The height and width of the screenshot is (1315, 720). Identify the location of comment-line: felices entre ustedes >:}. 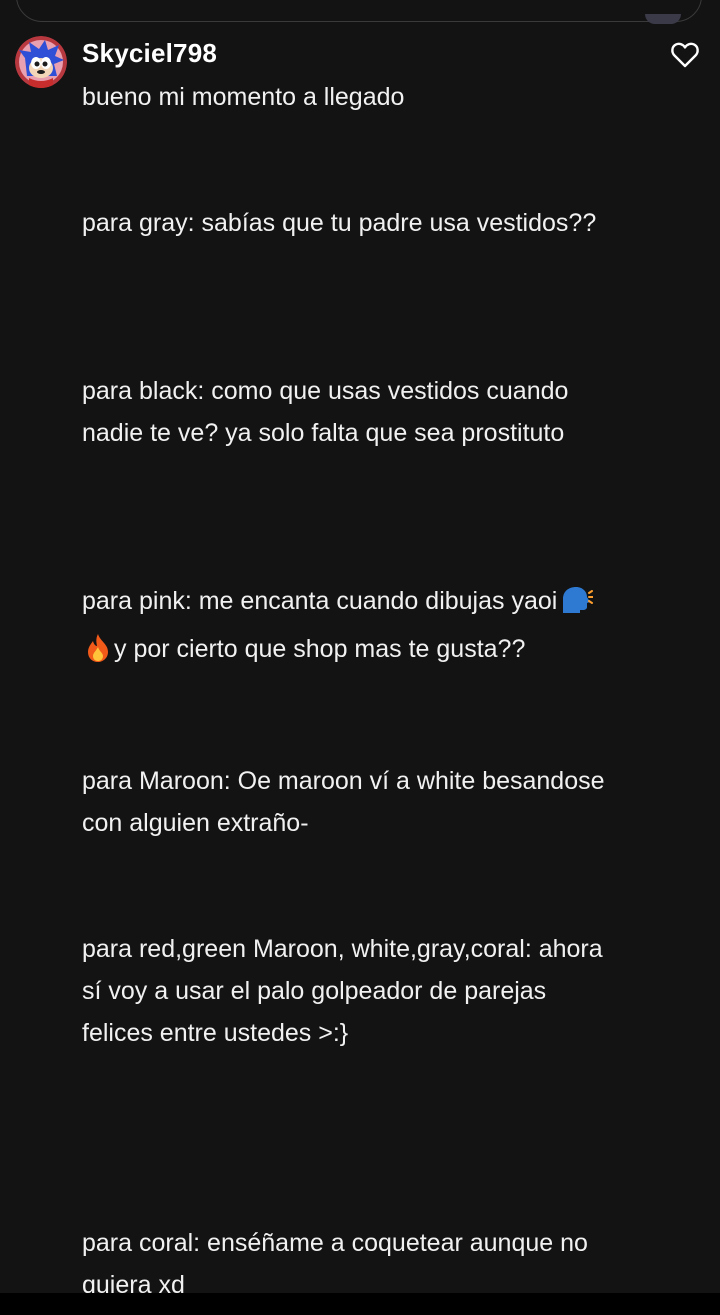
(362, 1033).